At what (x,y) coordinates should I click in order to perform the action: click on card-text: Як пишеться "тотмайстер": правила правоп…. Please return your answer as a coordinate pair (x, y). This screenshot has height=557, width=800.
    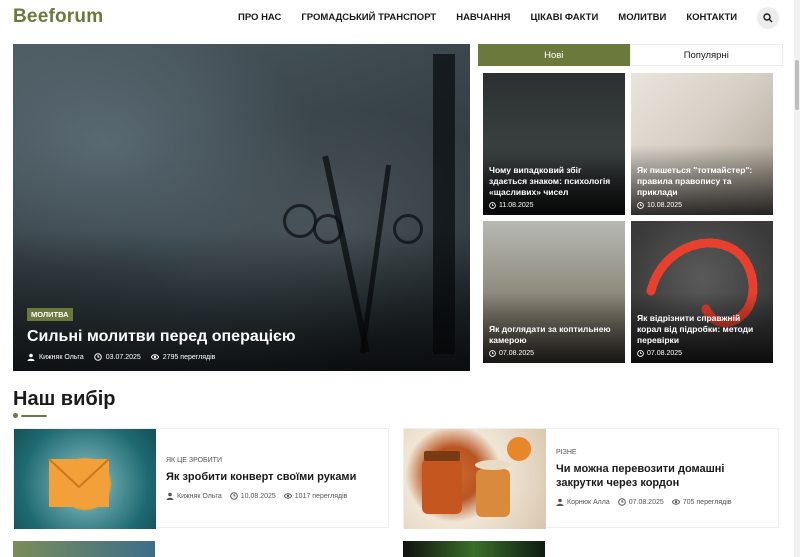
    Looking at the image, I should click on (702, 187).